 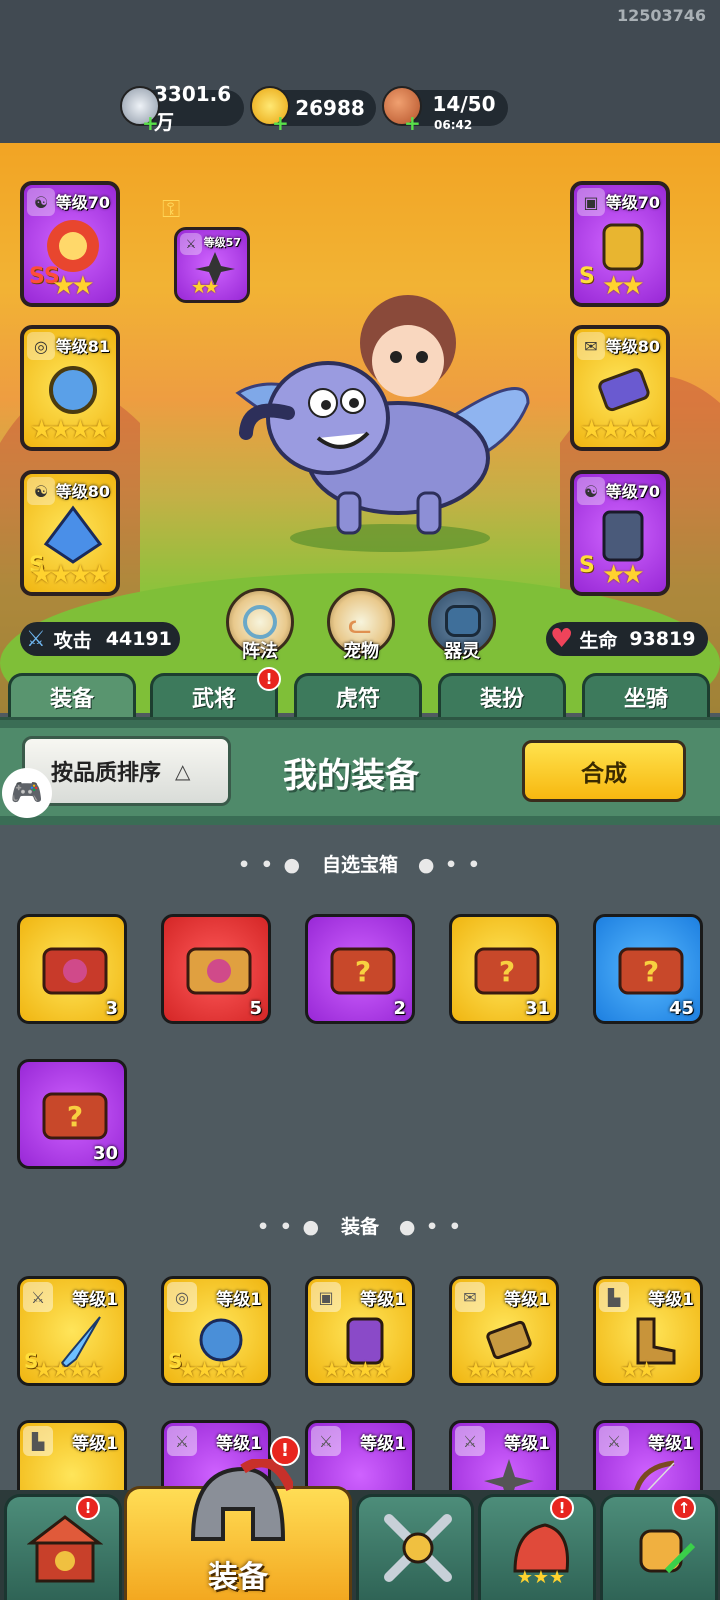 I want to click on equipment-item: ▙ 等级1 ★★, so click(x=648, y=1331).